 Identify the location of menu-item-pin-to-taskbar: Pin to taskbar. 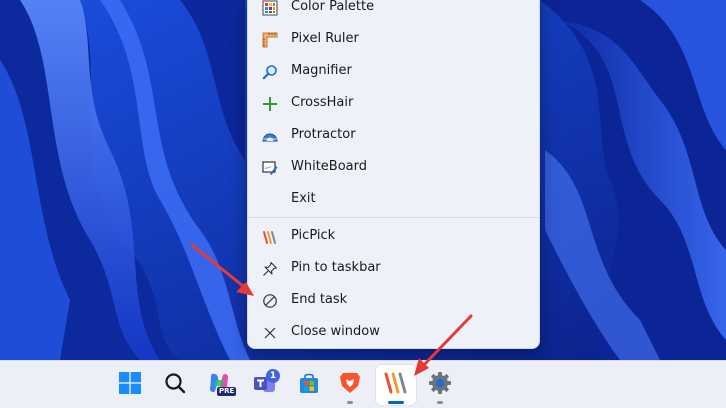
(393, 269).